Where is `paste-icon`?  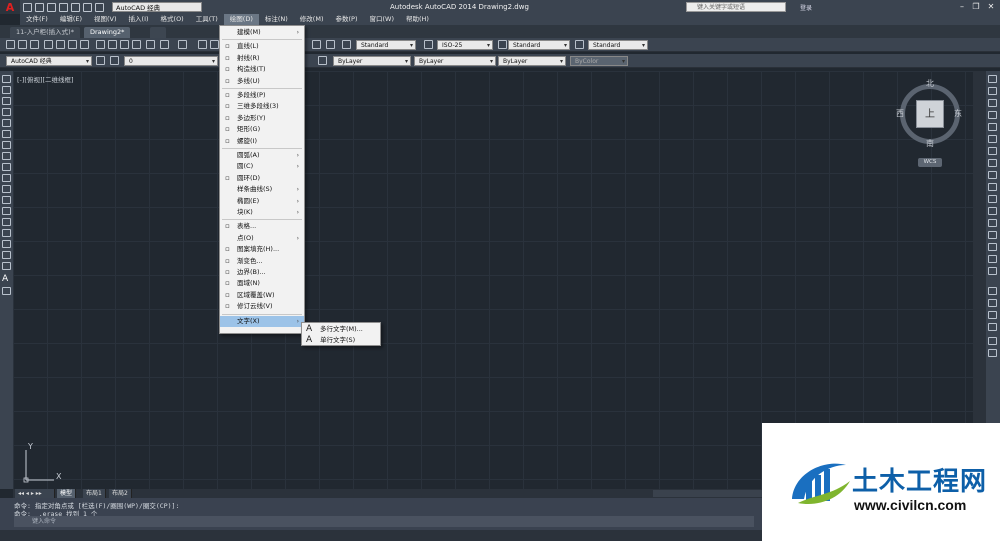
paste-icon is located at coordinates (124, 44).